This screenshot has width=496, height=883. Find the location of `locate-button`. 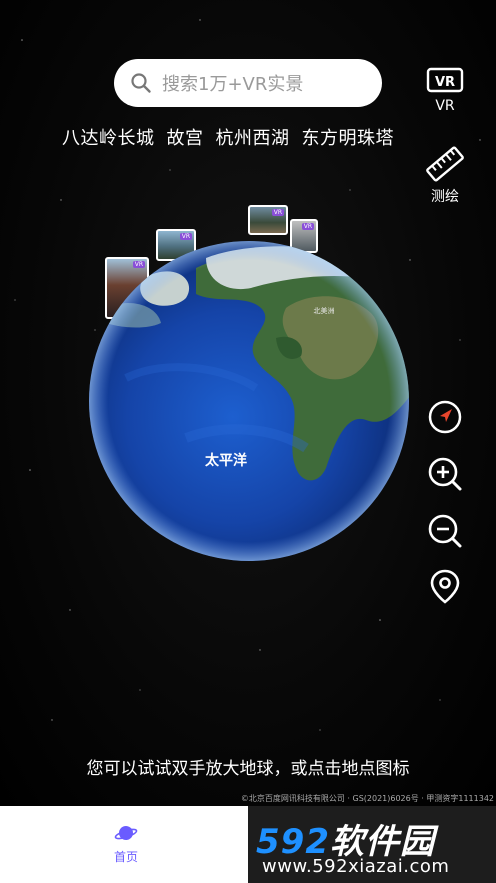

locate-button is located at coordinates (445, 417).